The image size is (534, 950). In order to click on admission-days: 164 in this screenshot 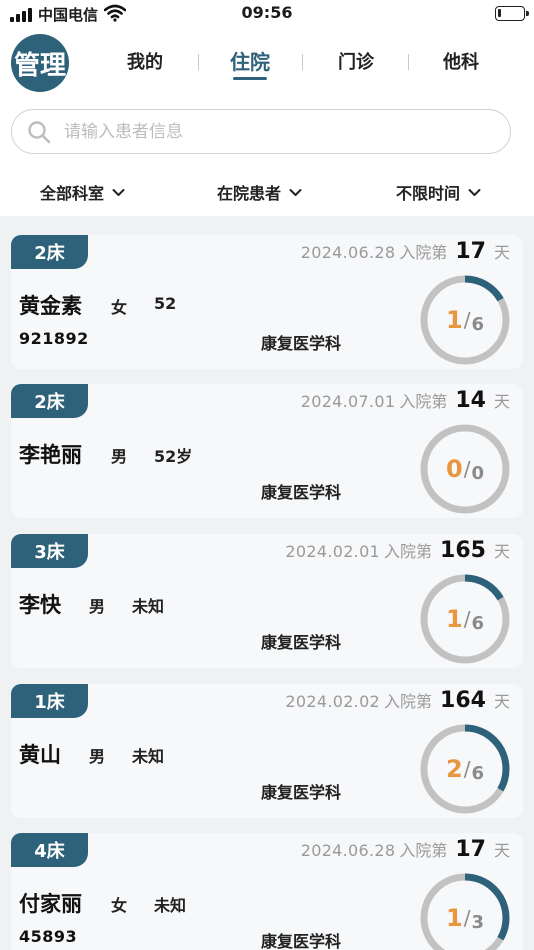, I will do `click(463, 700)`.